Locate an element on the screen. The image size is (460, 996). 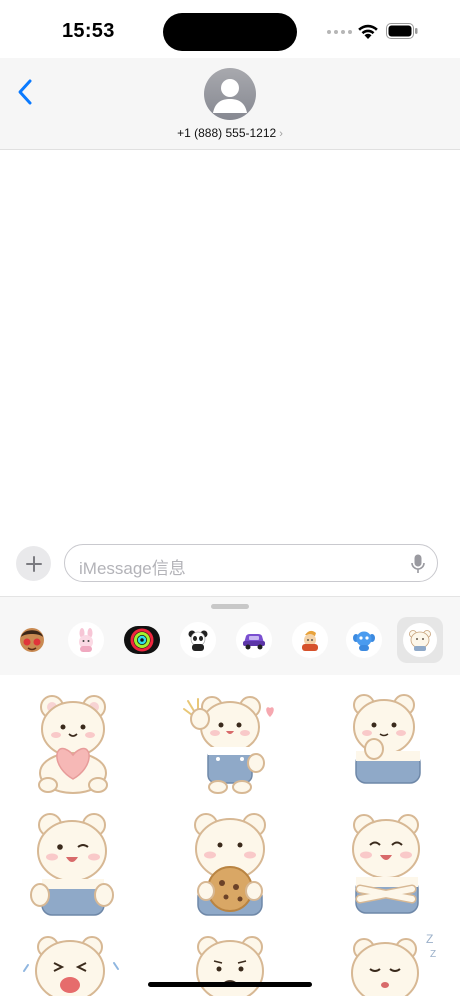
bear-crying-sticker is located at coordinates (80, 961).